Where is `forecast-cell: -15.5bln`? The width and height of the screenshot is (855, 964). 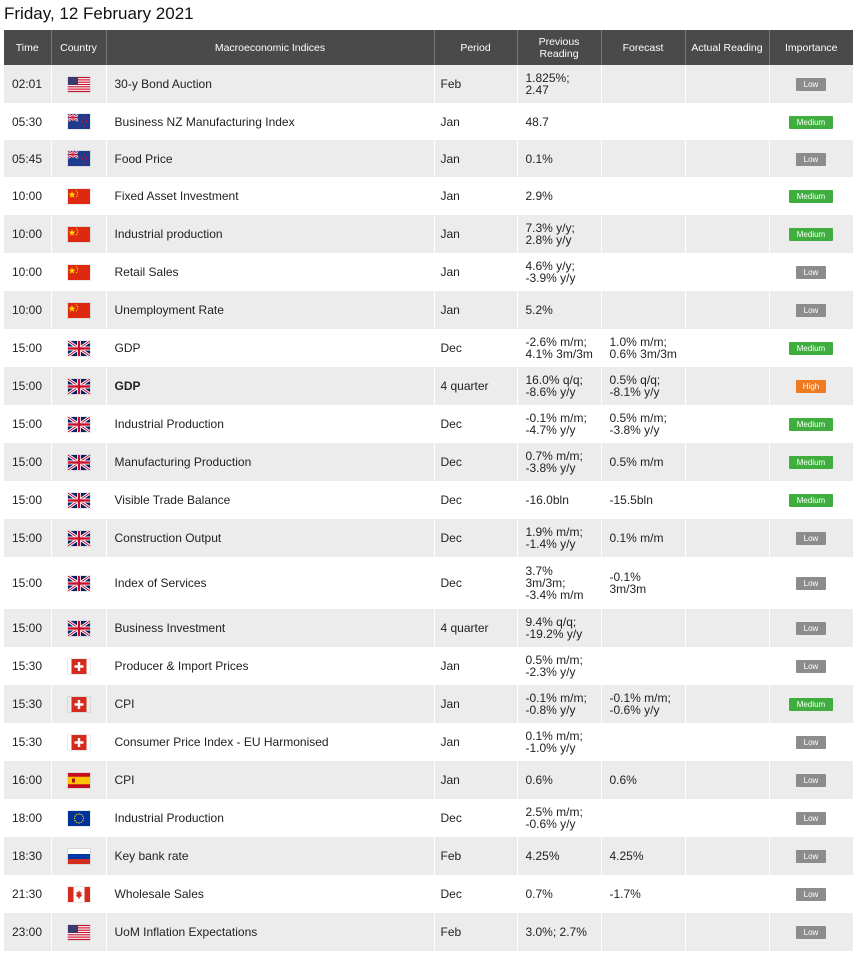
forecast-cell: -15.5bln is located at coordinates (643, 500).